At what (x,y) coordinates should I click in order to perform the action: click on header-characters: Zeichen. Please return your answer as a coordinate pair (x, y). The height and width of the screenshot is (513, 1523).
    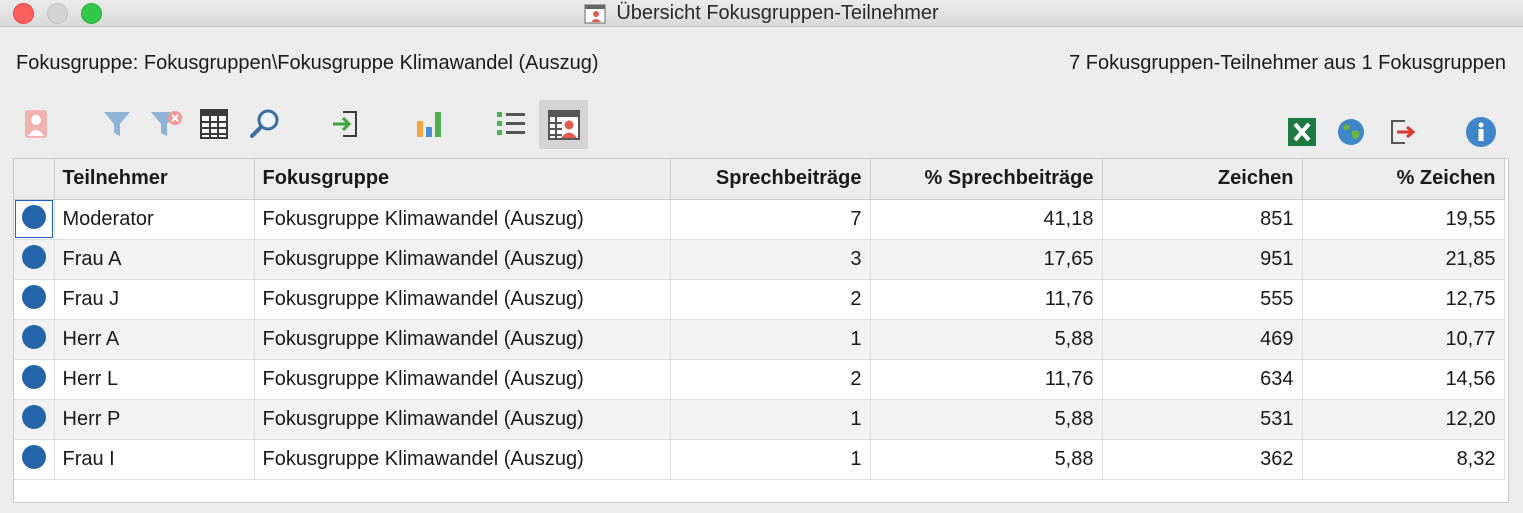
    Looking at the image, I should click on (1202, 179).